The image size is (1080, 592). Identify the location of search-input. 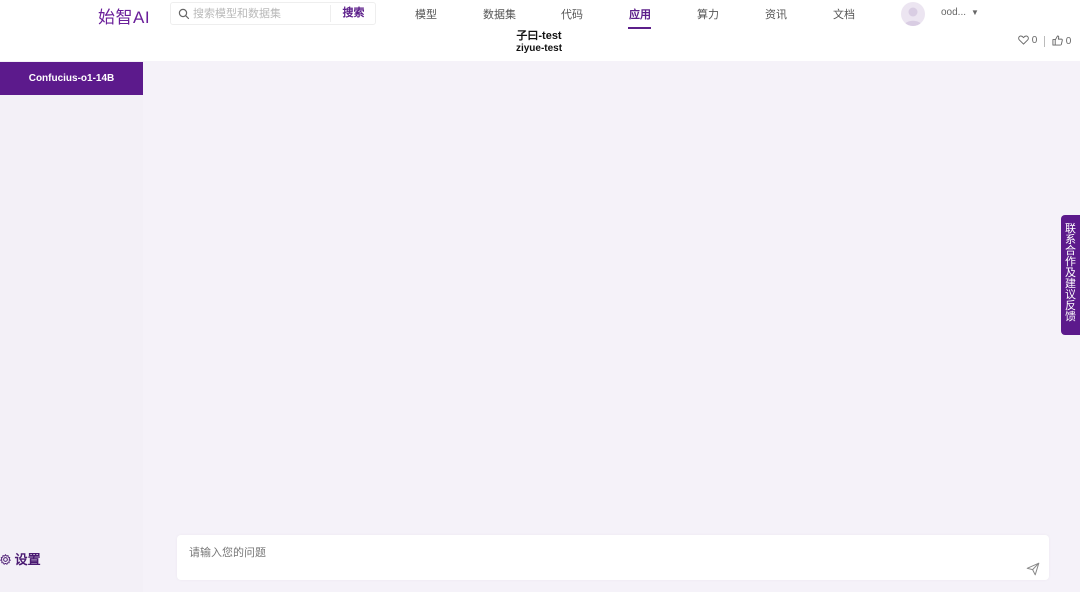
(261, 13).